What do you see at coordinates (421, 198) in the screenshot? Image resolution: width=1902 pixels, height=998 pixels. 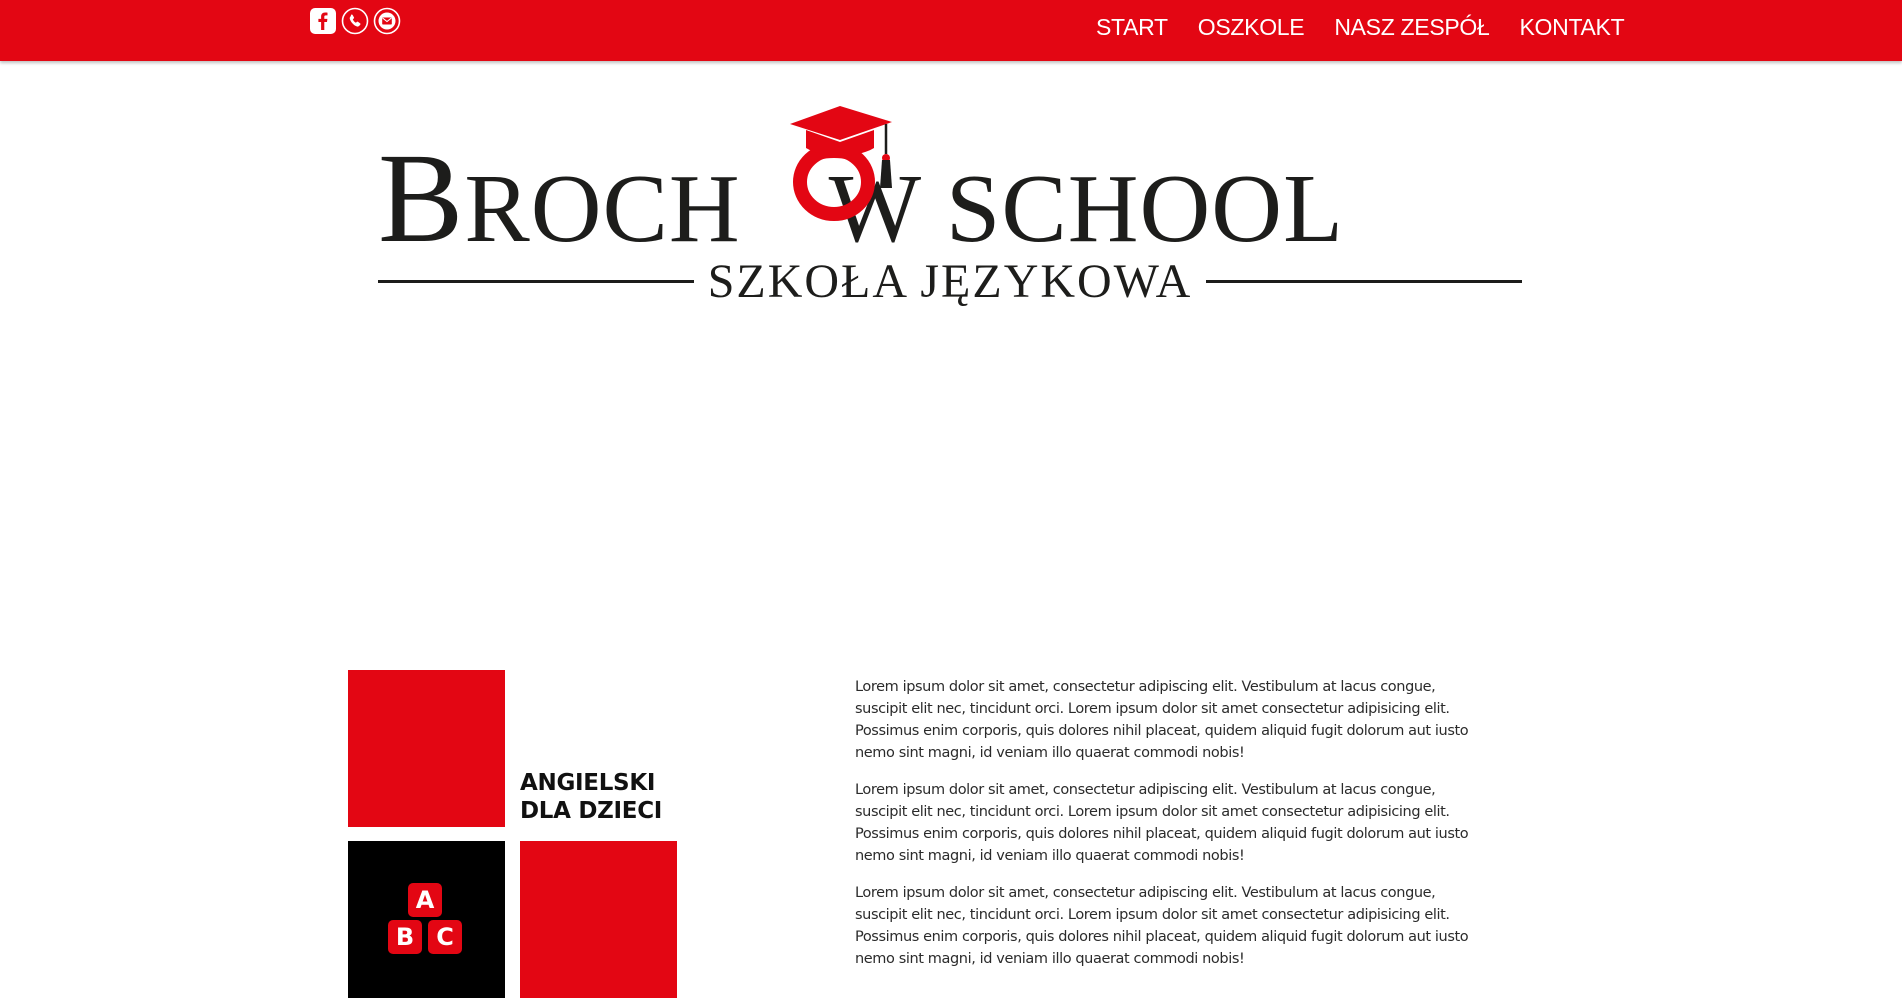 I see `logo-letter-b: B` at bounding box center [421, 198].